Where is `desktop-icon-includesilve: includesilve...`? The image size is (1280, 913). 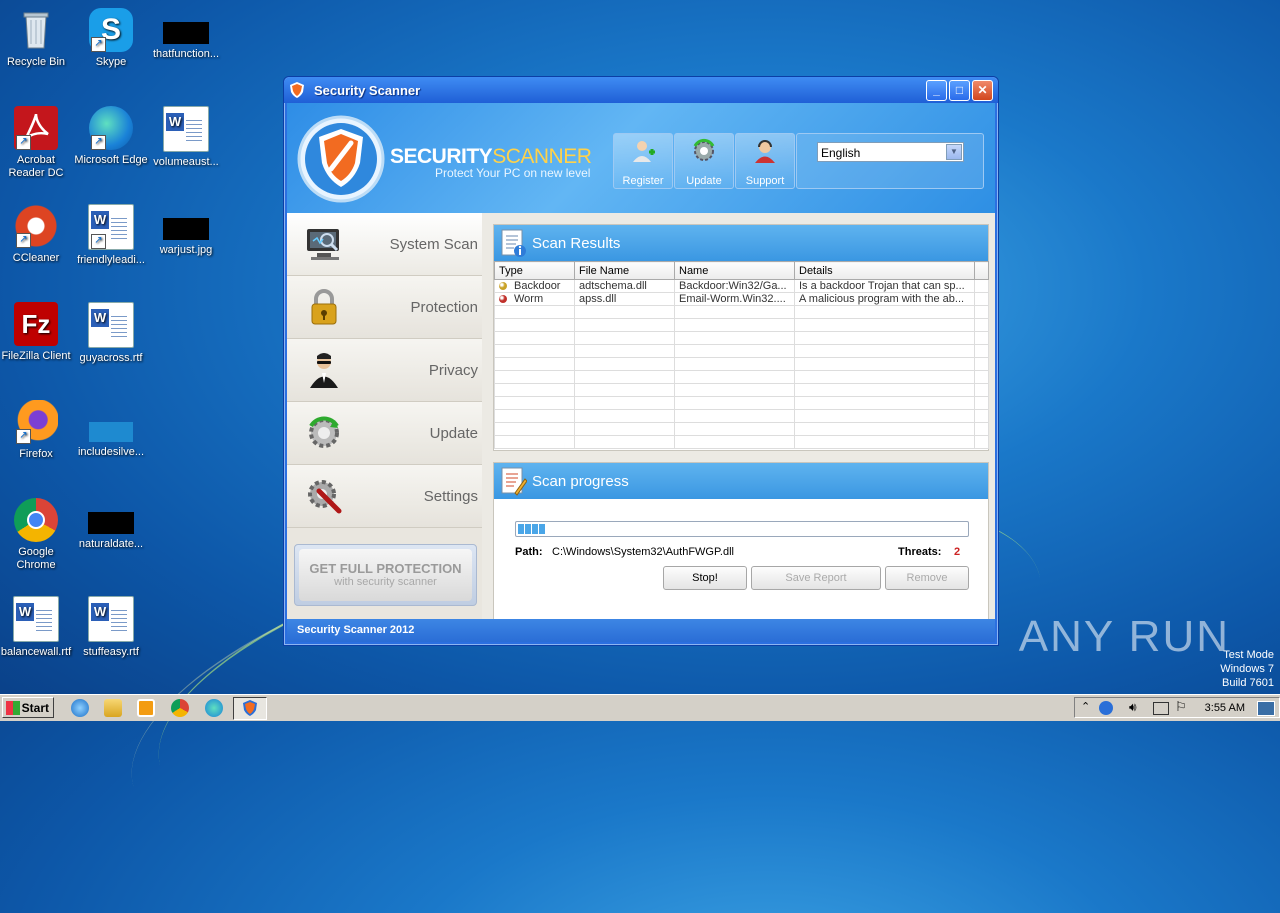
desktop-icon-includesilve: includesilve... is located at coordinates (111, 429).